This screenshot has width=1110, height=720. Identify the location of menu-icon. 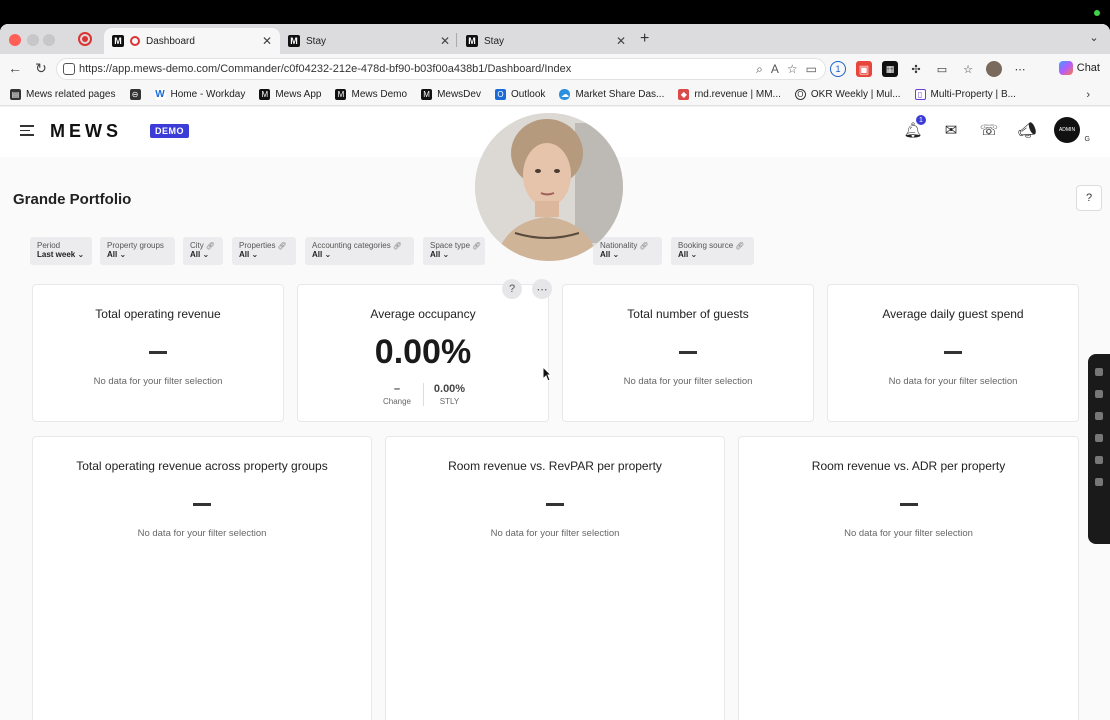
(27, 131).